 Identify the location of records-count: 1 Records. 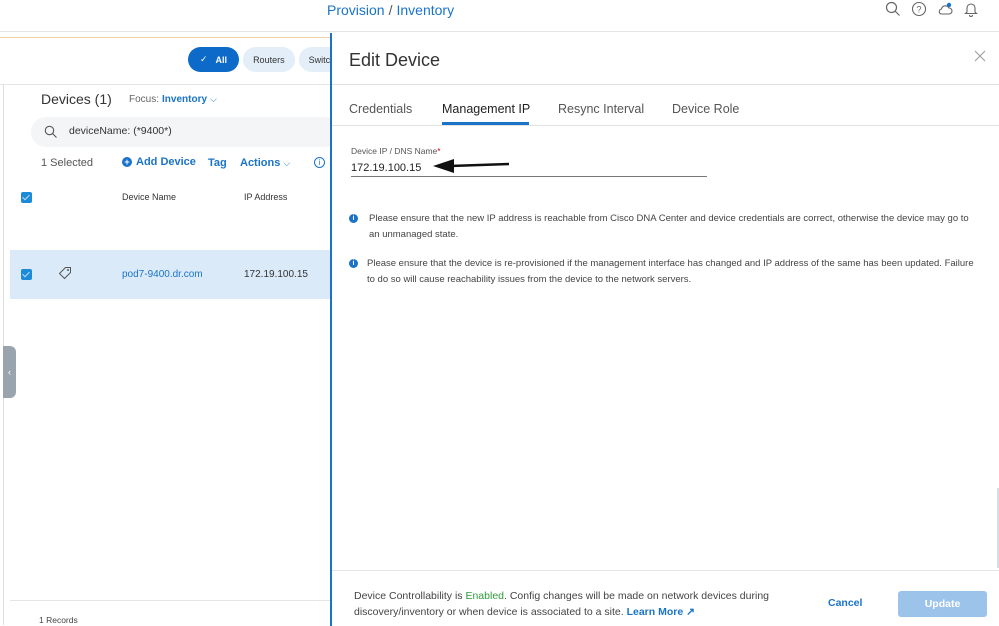
(58, 620).